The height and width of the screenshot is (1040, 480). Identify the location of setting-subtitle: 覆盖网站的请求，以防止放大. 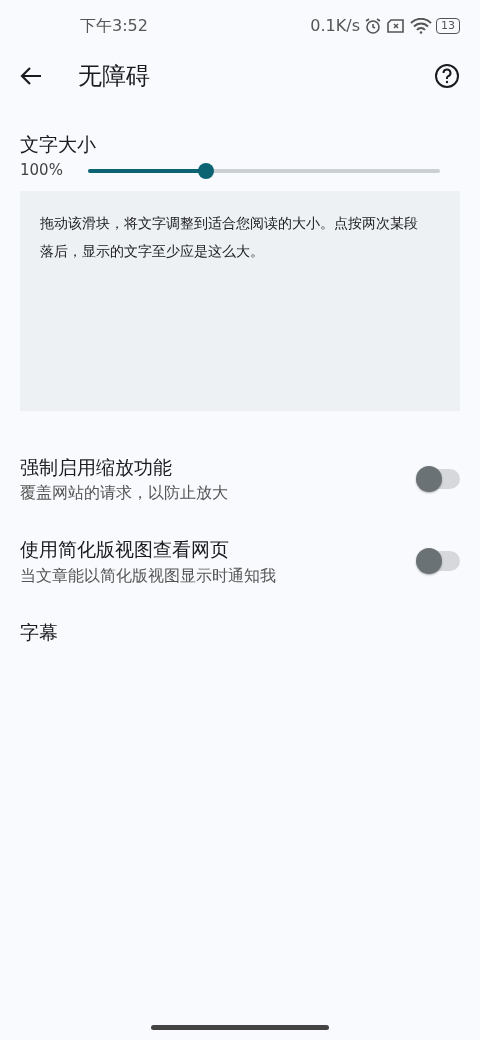
(124, 493).